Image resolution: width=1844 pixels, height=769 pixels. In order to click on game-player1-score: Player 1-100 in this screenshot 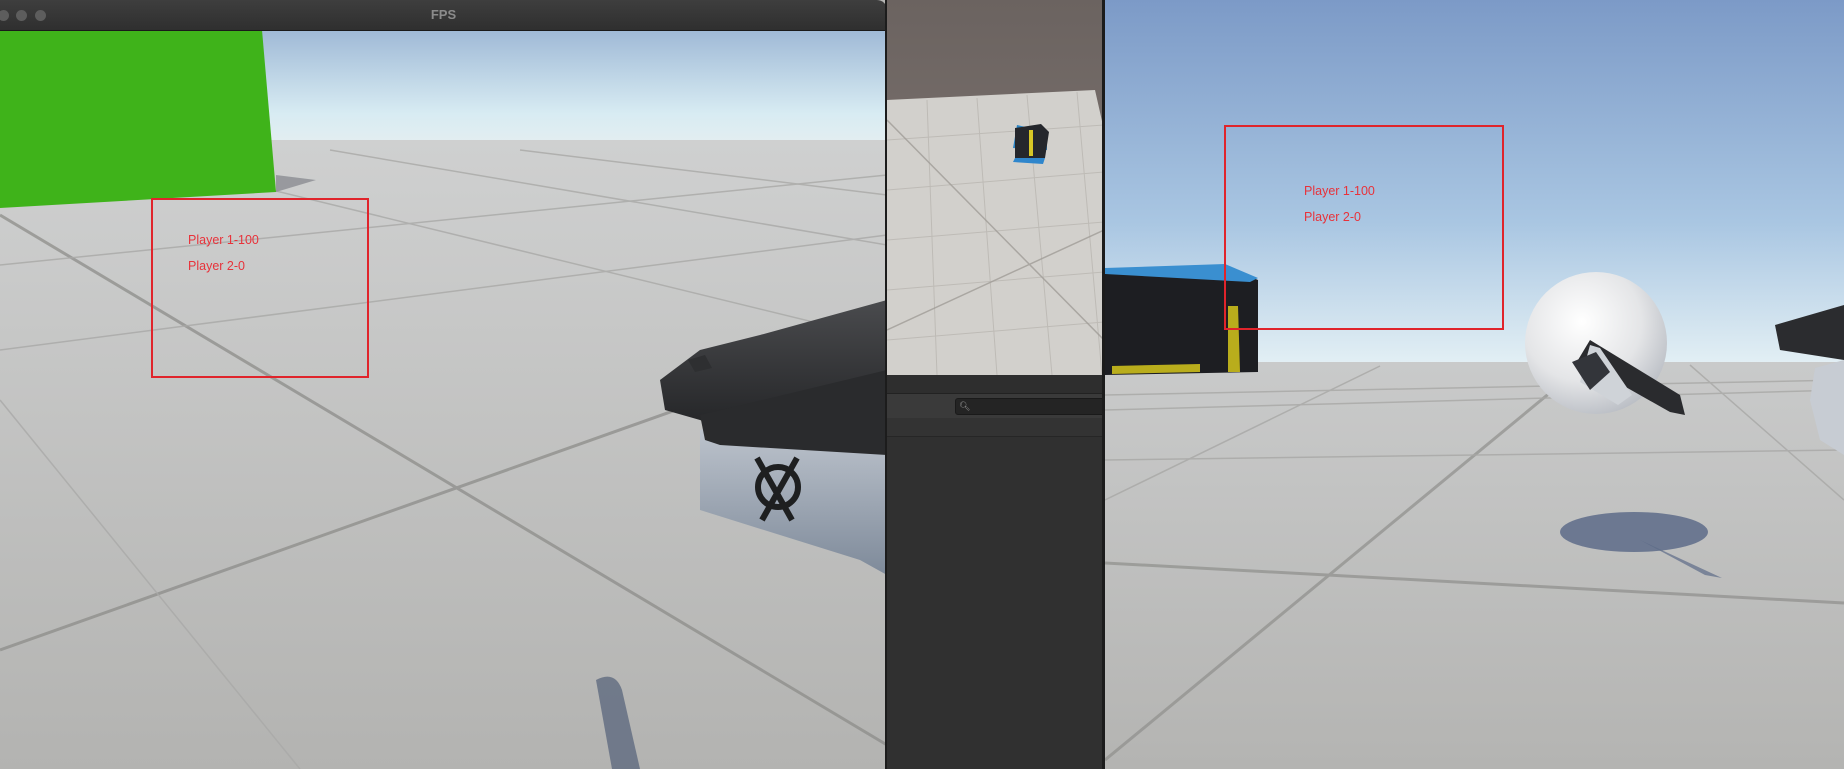, I will do `click(1339, 191)`.